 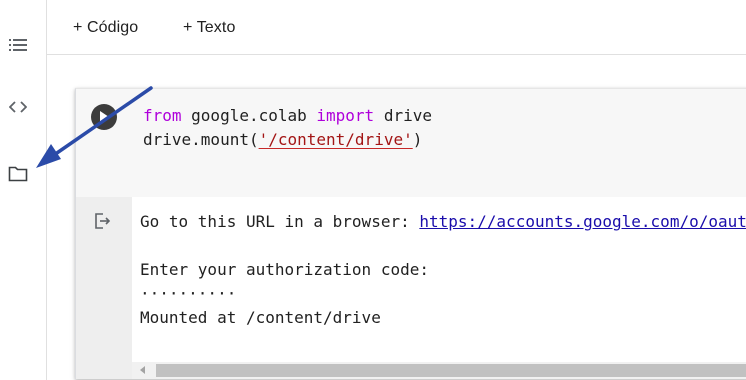 I want to click on code-snippets-button, so click(x=18, y=107).